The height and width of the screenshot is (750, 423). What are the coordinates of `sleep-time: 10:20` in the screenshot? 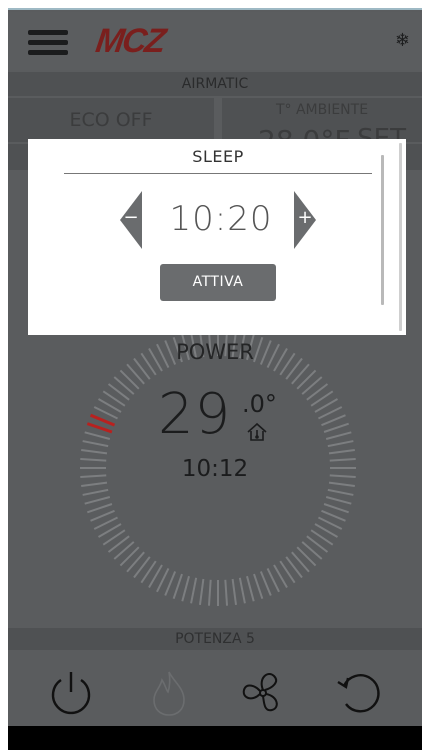 It's located at (221, 219).